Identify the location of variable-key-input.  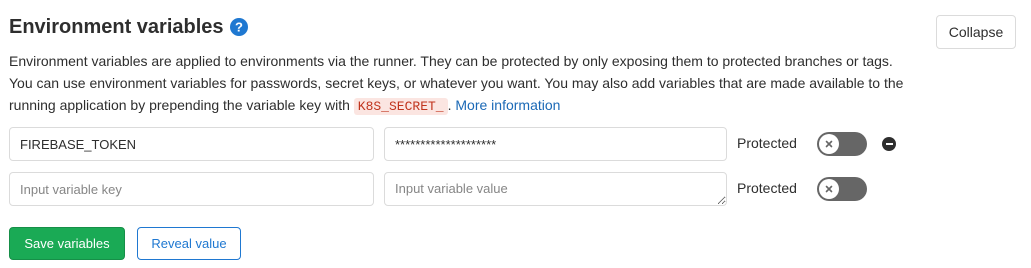
(191, 144).